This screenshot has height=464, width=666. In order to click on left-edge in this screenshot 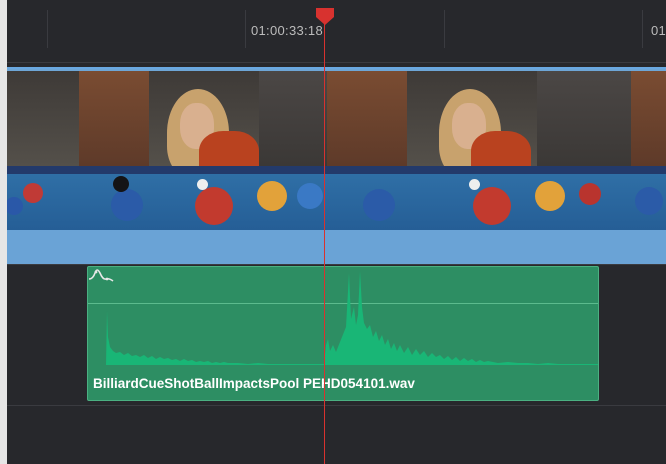, I will do `click(3, 232)`.